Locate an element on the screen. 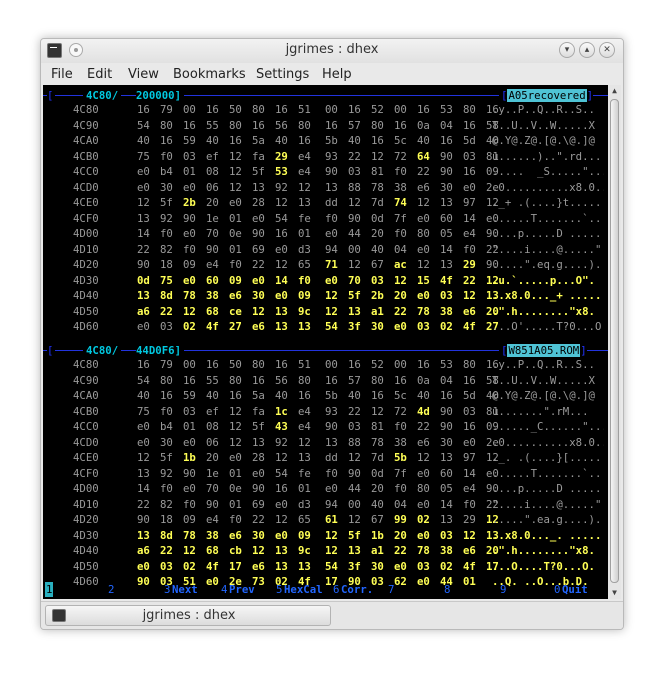 This screenshot has width=663, height=674. hex-byte: a1 is located at coordinates (377, 312).